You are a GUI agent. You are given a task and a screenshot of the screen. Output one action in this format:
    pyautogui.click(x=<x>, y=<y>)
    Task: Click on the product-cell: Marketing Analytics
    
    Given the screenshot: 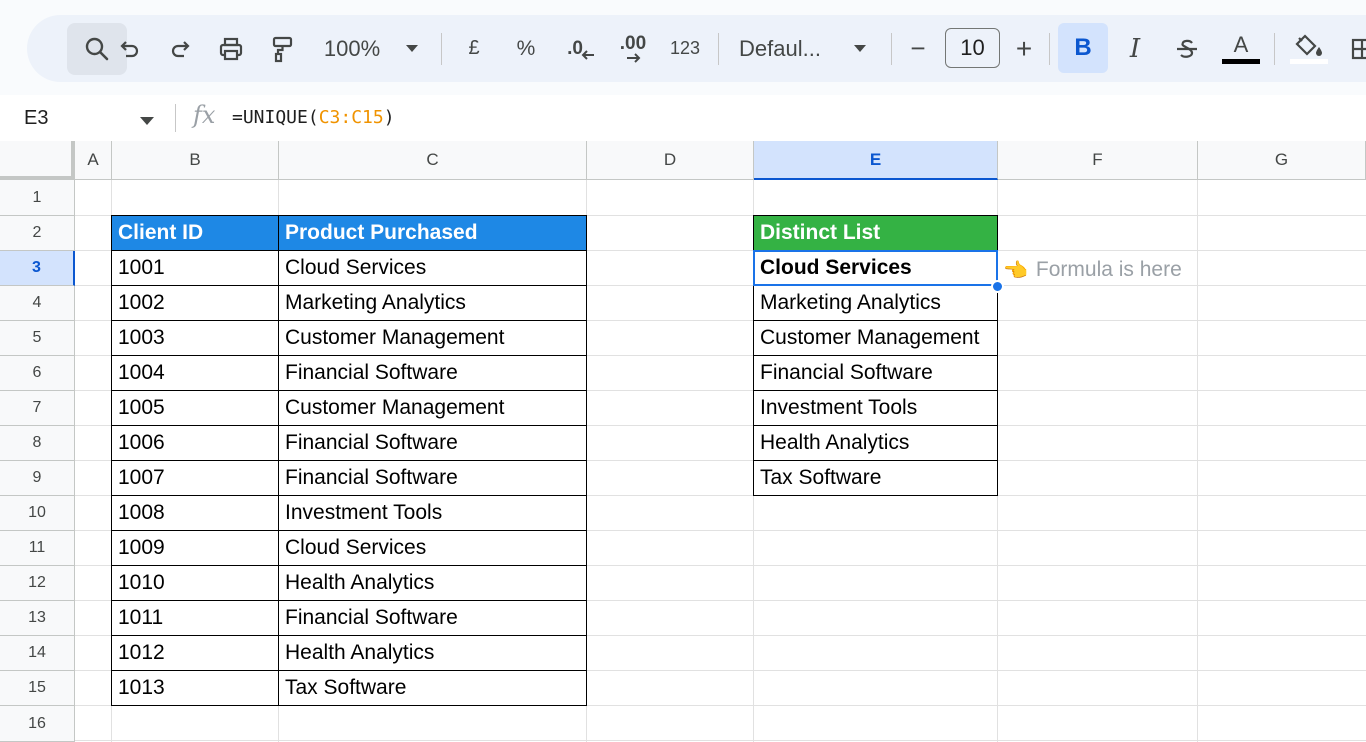 What is the action you would take?
    pyautogui.click(x=432, y=303)
    